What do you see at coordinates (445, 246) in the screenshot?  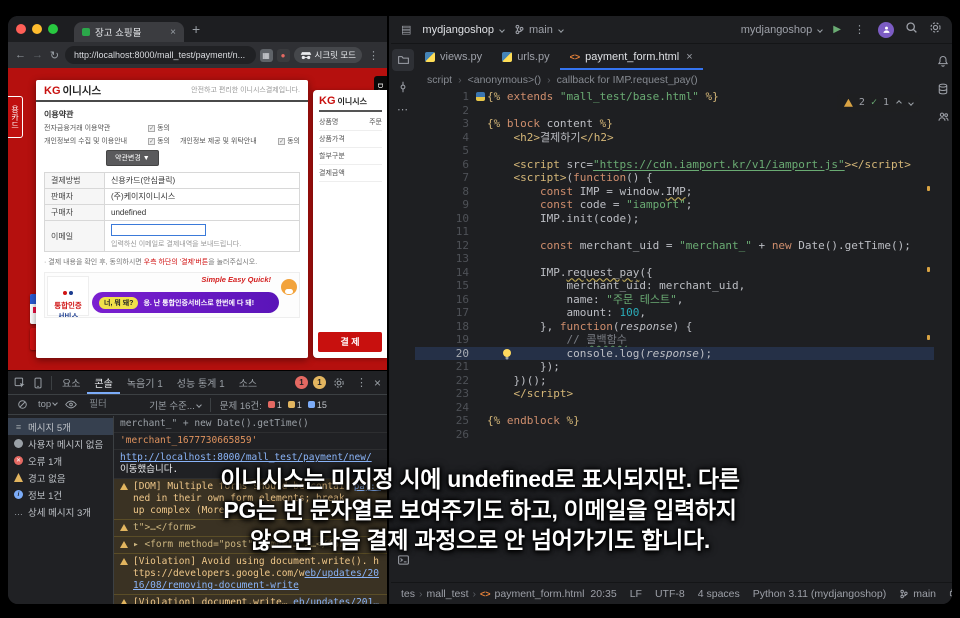 I see `line-number: 12` at bounding box center [445, 246].